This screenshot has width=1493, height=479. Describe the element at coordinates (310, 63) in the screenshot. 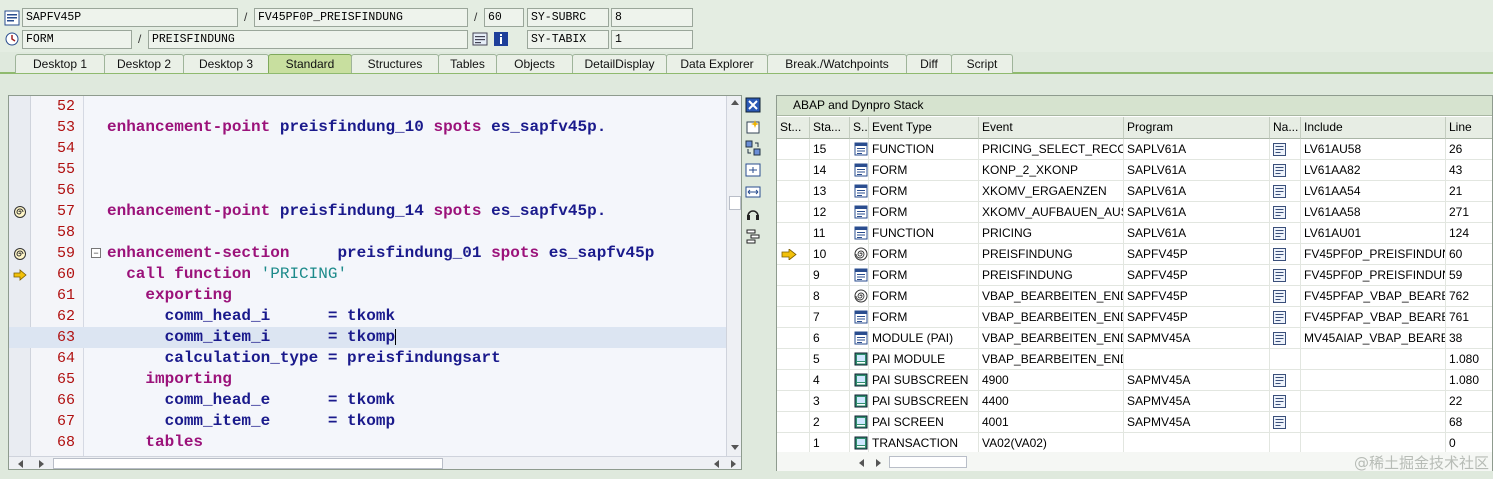

I see `tab-standard: Standard` at that location.